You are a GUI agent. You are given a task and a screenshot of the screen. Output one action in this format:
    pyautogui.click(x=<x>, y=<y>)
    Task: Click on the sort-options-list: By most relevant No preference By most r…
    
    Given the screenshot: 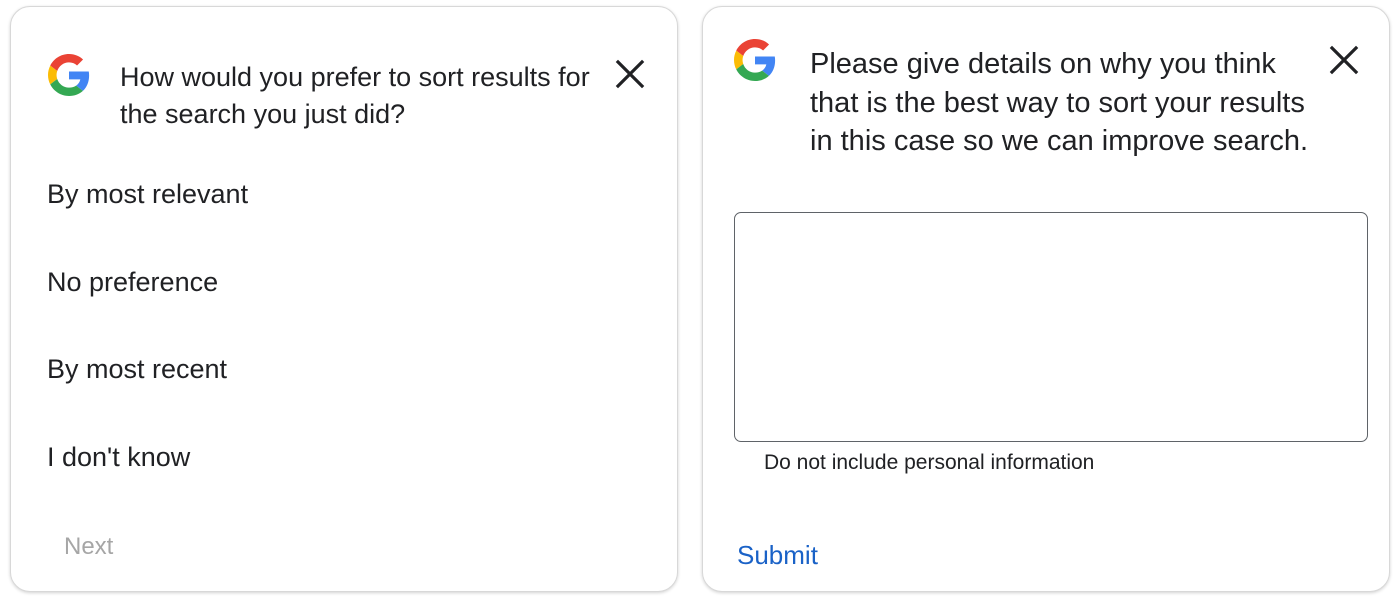 What is the action you would take?
    pyautogui.click(x=147, y=344)
    